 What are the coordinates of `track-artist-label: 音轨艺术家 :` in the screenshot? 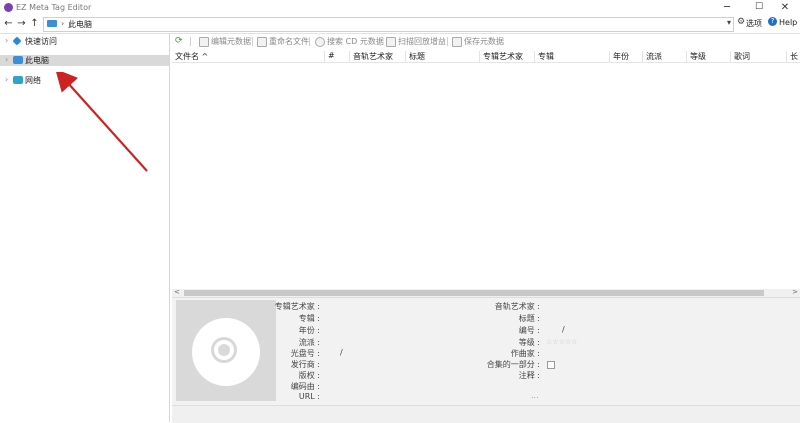 It's located at (517, 306).